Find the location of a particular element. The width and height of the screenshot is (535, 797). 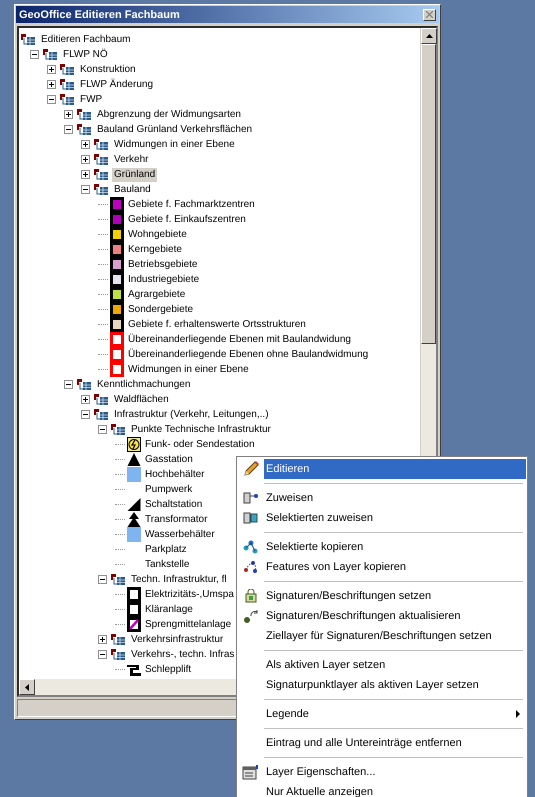

menu-item: Zuweisen is located at coordinates (395, 498).